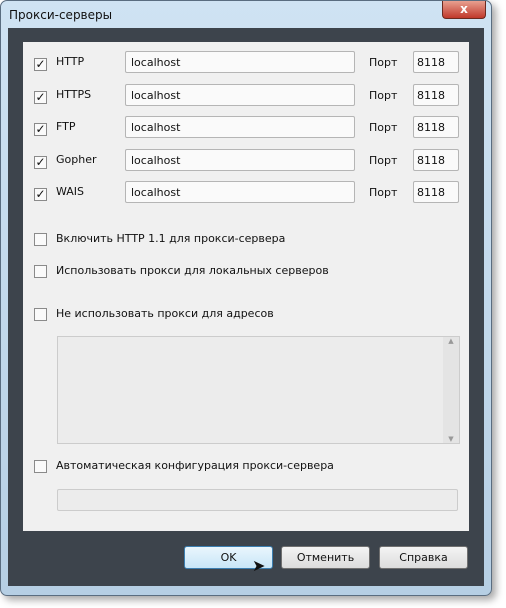  Describe the element at coordinates (40, 239) in the screenshot. I see `http11-checkbox` at that location.